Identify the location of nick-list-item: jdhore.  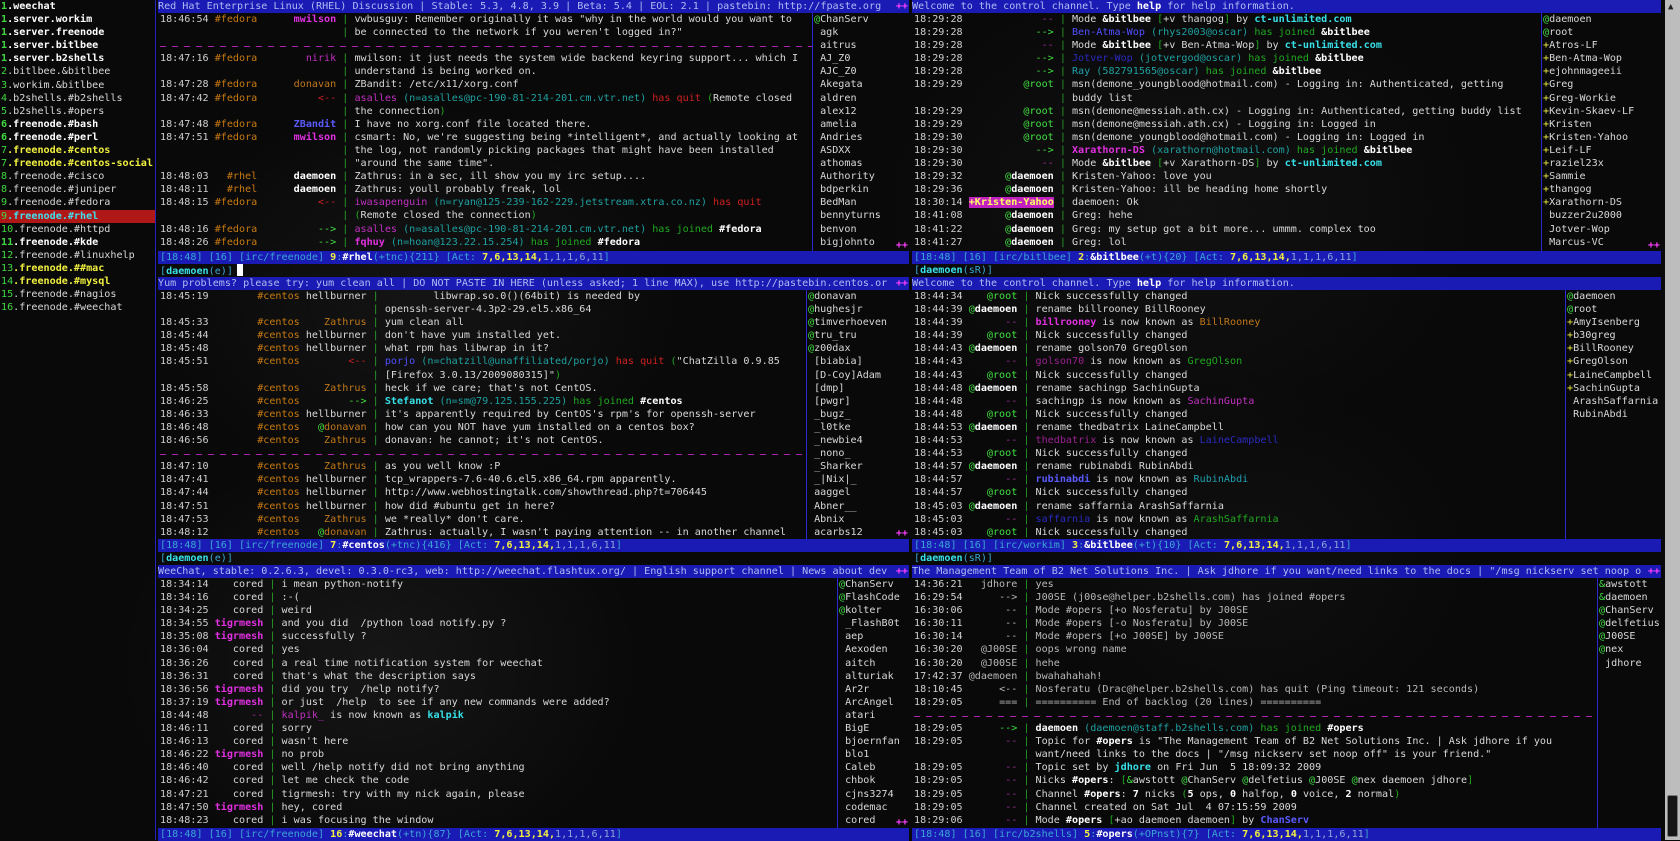
(1630, 663).